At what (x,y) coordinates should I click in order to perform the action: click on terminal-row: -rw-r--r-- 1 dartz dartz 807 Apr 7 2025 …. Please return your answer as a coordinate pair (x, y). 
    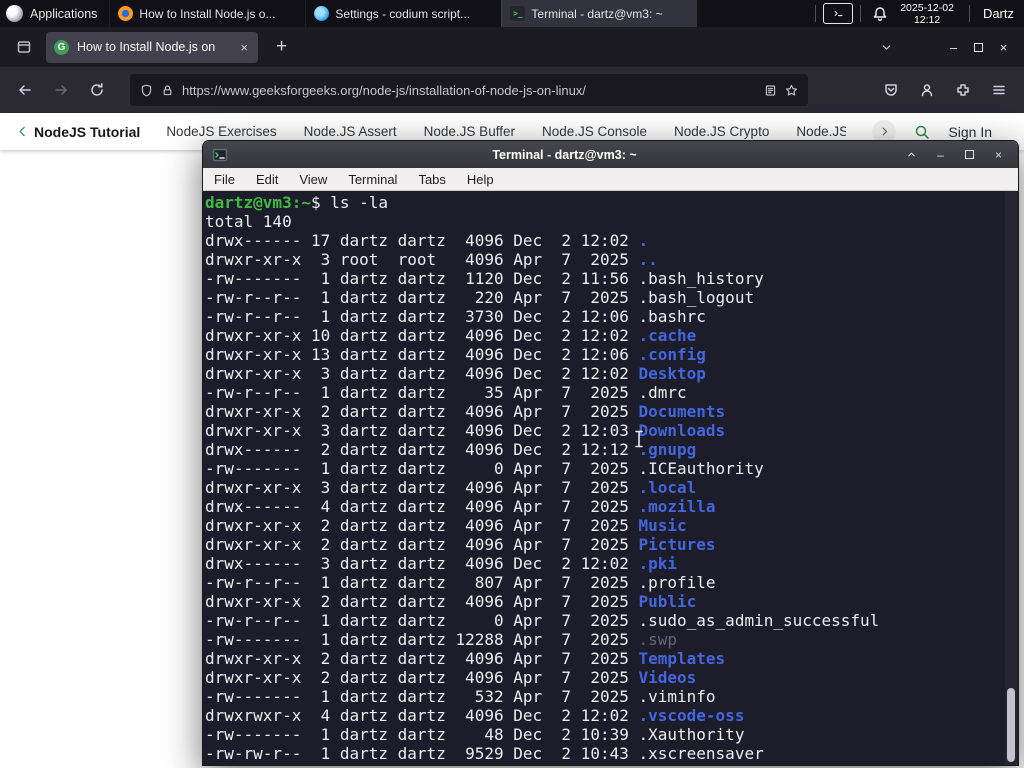
    Looking at the image, I should click on (460, 582).